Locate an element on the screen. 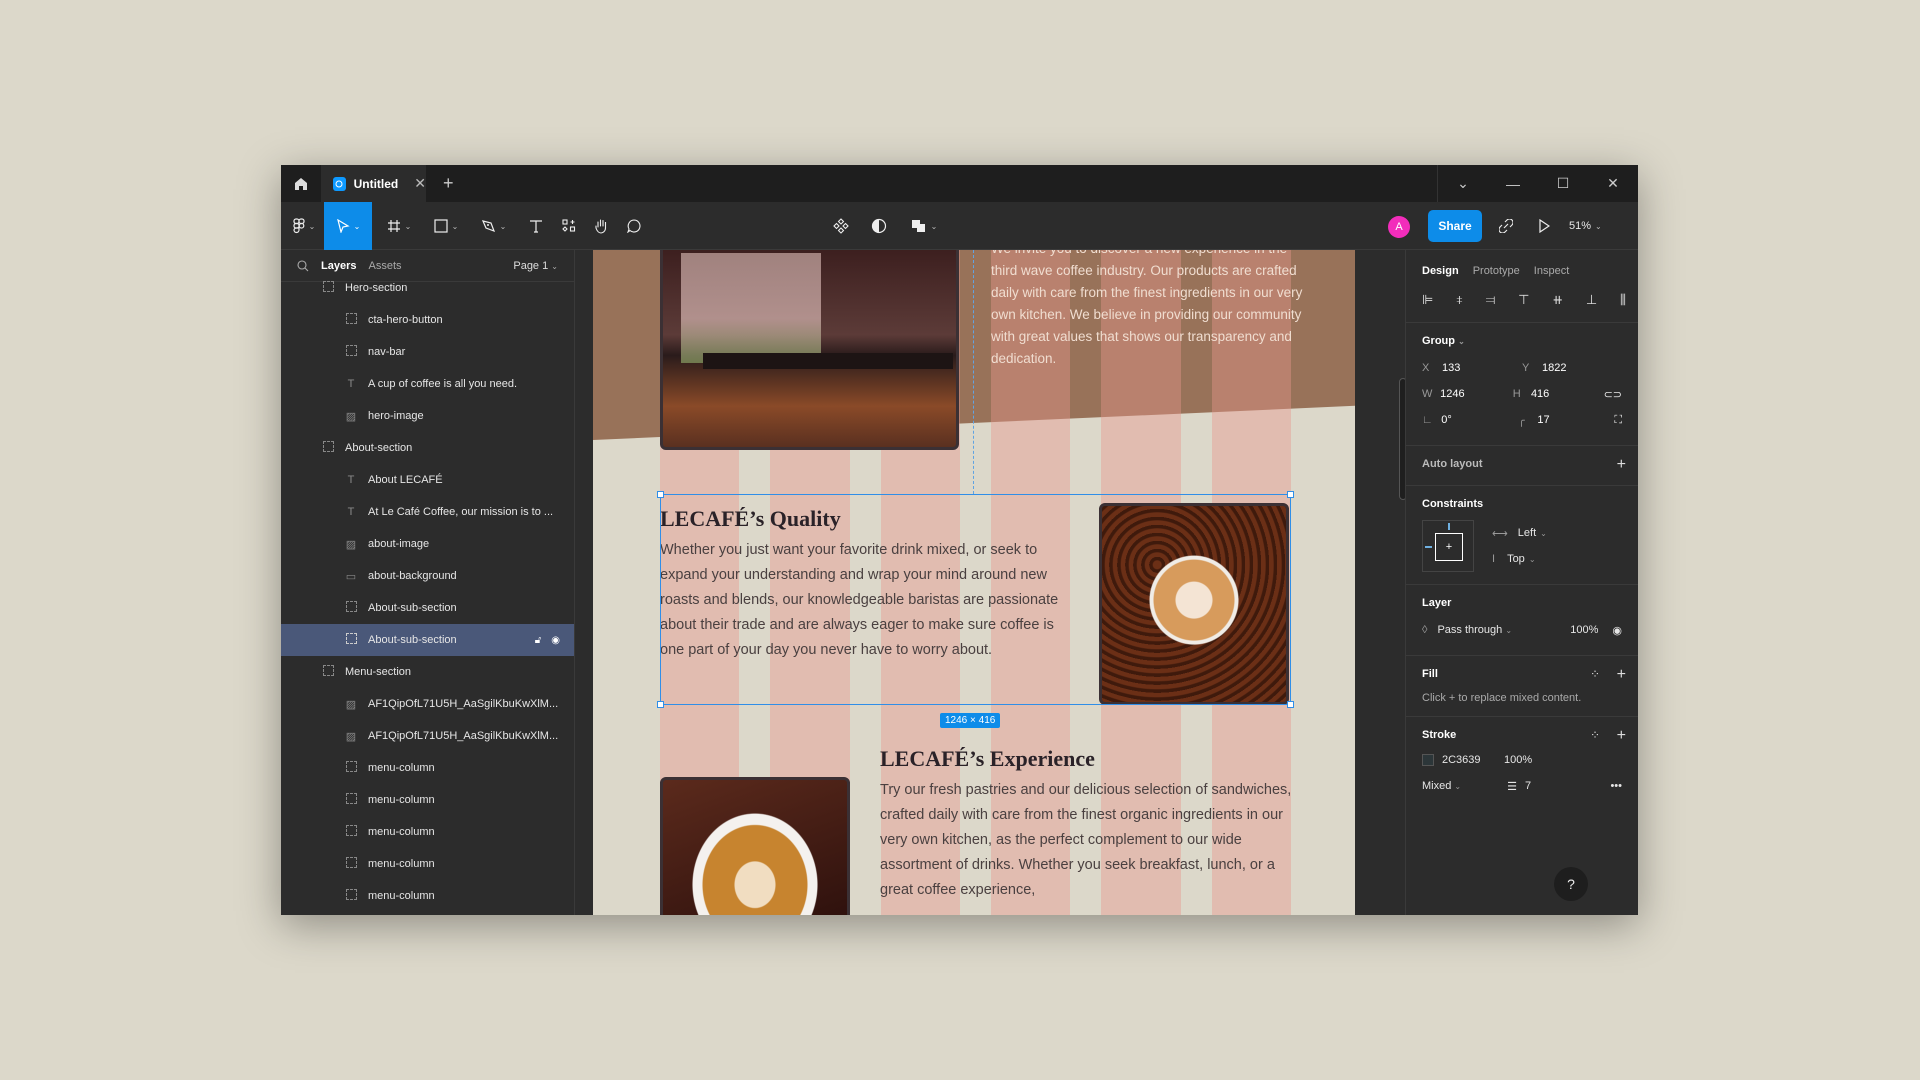 The width and height of the screenshot is (1920, 1080). layer-item: ▭ about-background is located at coordinates (427, 576).